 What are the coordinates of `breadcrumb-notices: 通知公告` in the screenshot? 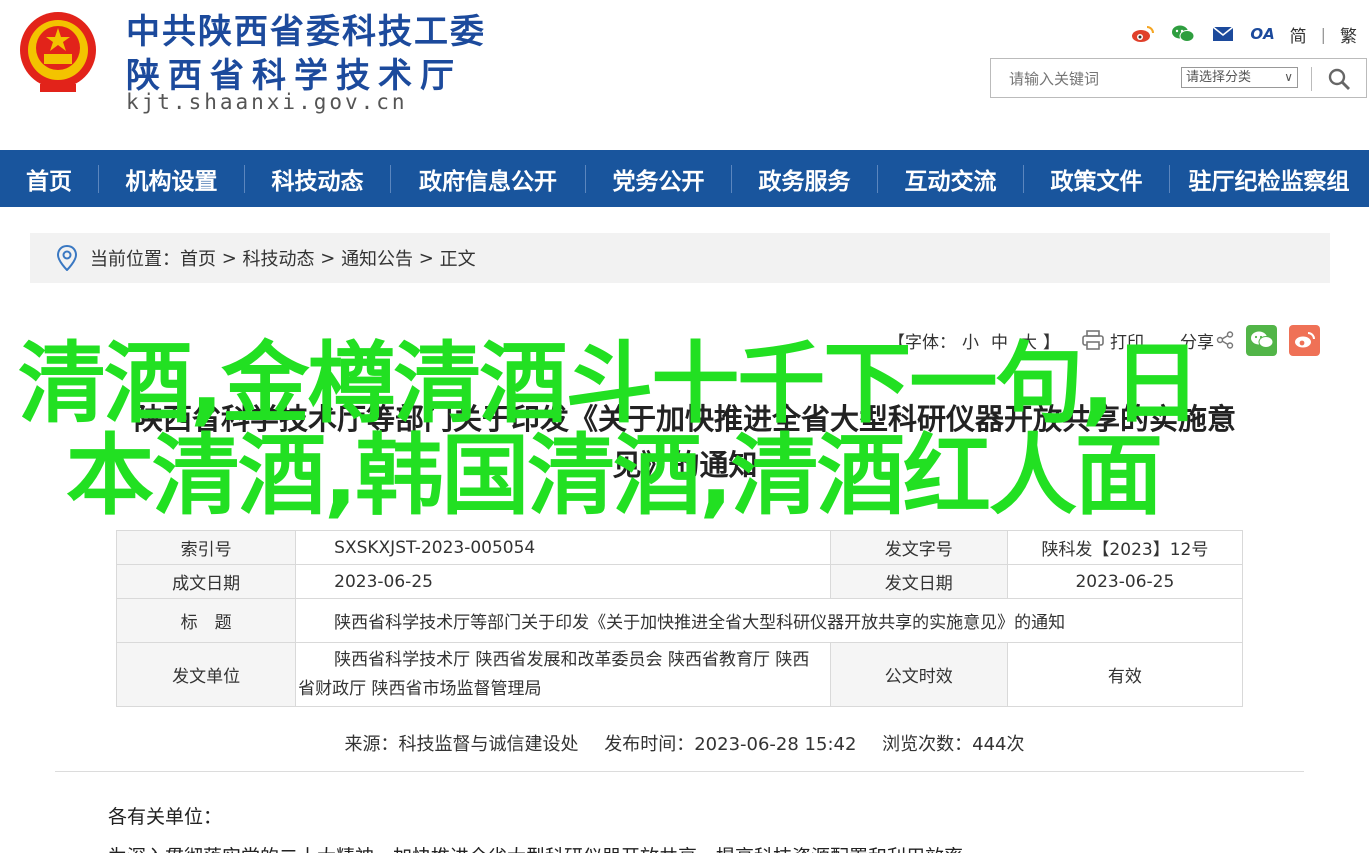 It's located at (377, 258).